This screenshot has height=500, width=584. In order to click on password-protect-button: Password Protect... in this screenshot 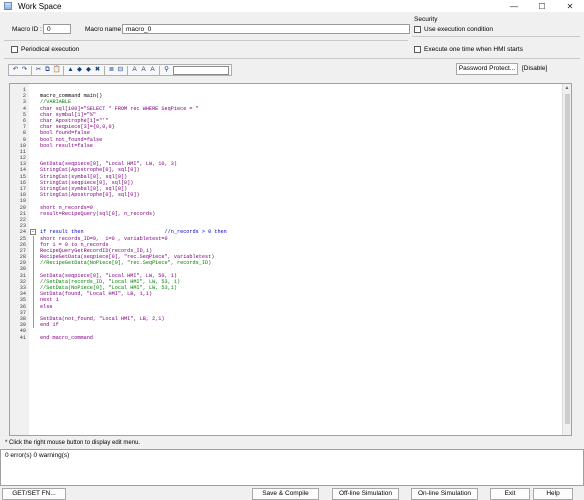, I will do `click(487, 69)`.